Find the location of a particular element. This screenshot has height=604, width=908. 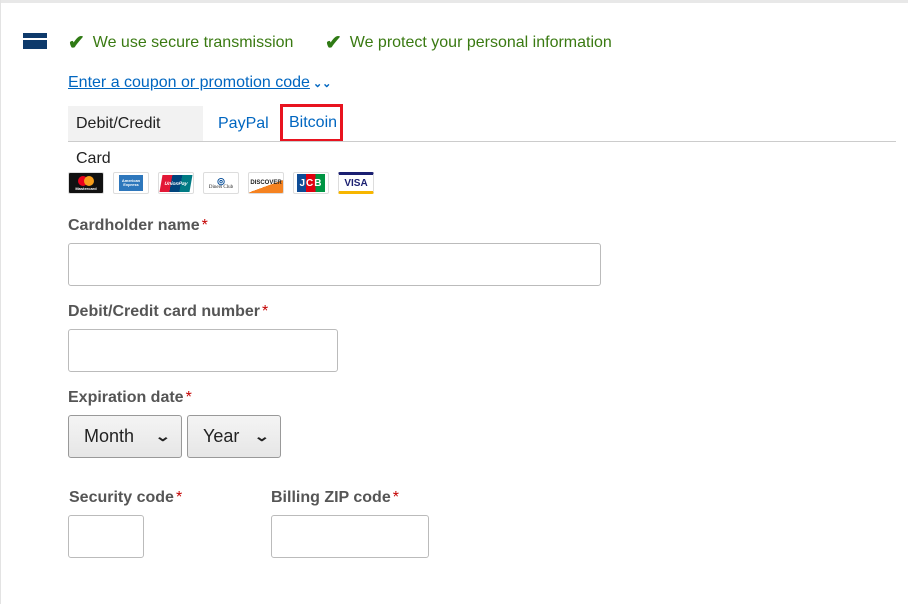

diners-club-icon: ◎ Diners Club is located at coordinates (221, 183).